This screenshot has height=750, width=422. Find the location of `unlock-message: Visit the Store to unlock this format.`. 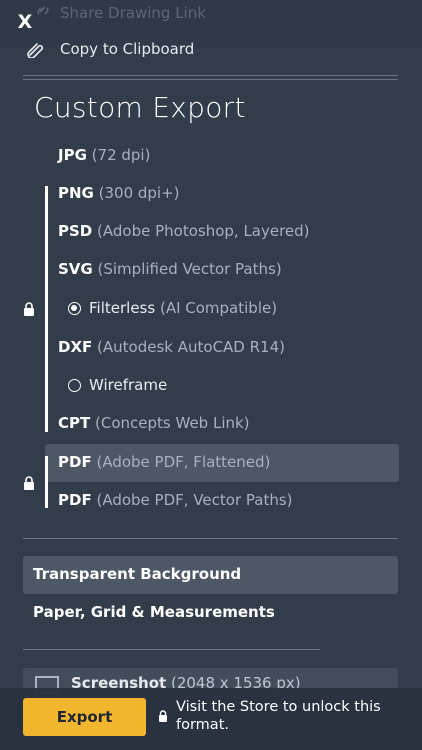

unlock-message: Visit the Store to unlock this format. is located at coordinates (278, 716).